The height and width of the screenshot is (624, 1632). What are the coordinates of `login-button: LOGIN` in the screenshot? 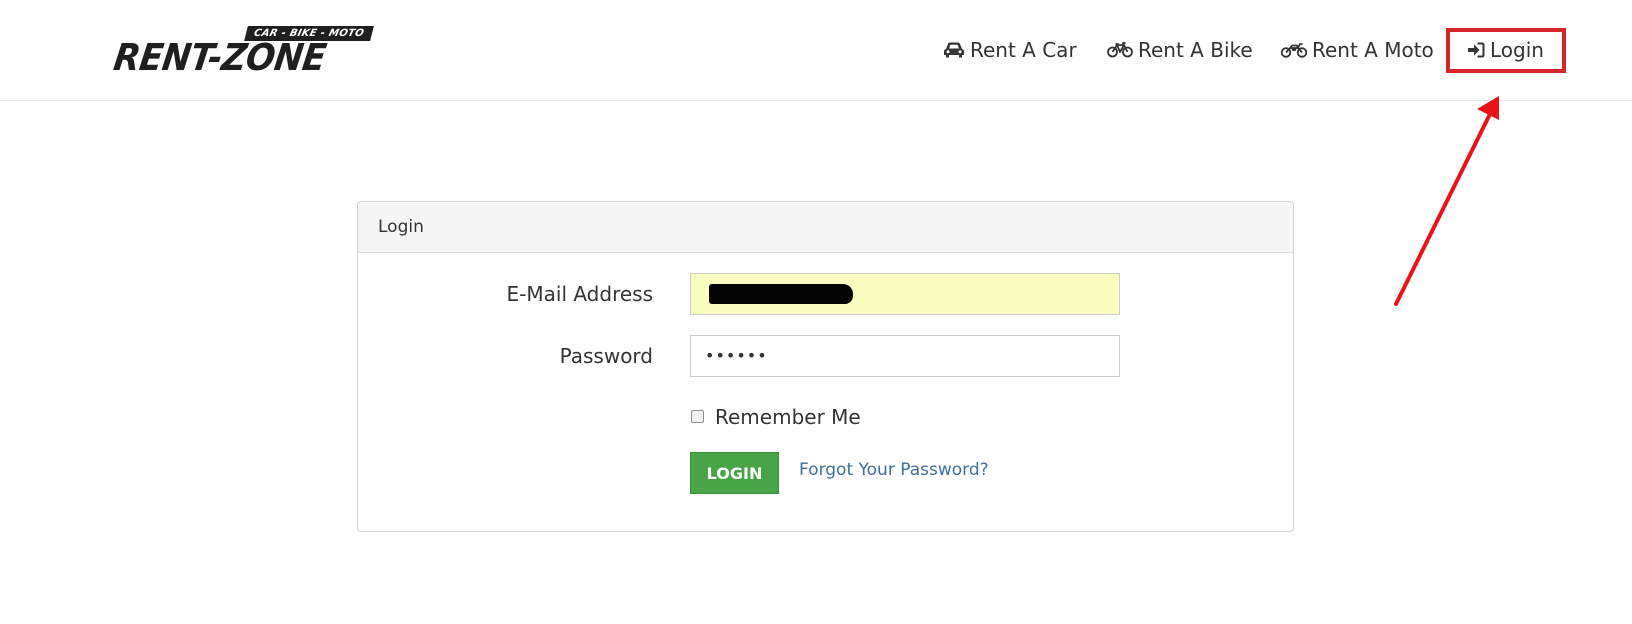 It's located at (734, 473).